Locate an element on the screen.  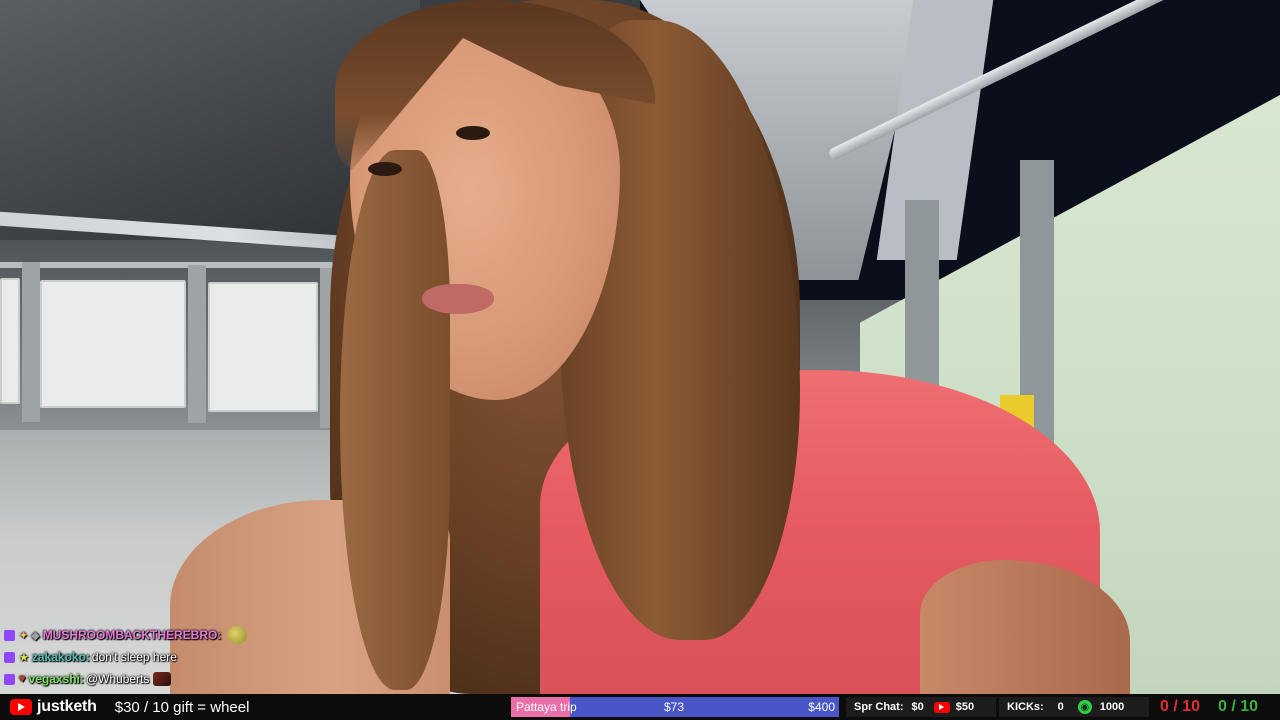
stone-badge-icon: ◆ is located at coordinates (35, 635).